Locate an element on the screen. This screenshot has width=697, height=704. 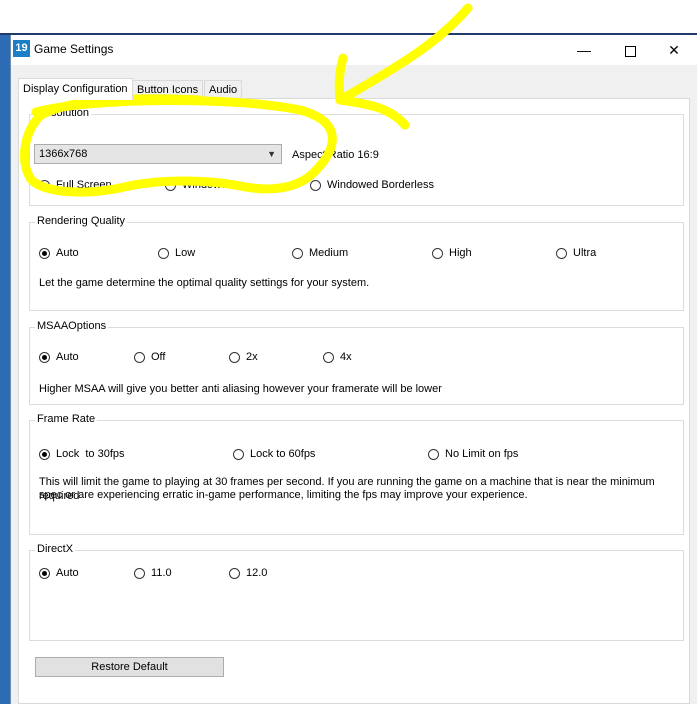
radio-label: Windowed is located at coordinates (208, 185).